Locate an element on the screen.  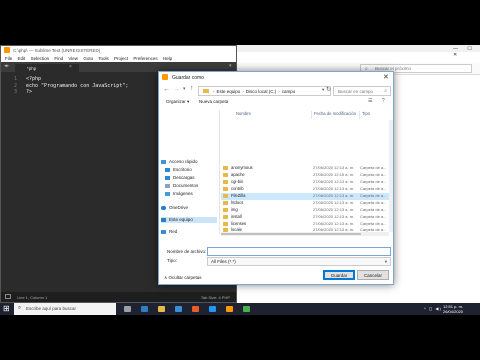
sublime-logo-icon is located at coordinates (7, 50).